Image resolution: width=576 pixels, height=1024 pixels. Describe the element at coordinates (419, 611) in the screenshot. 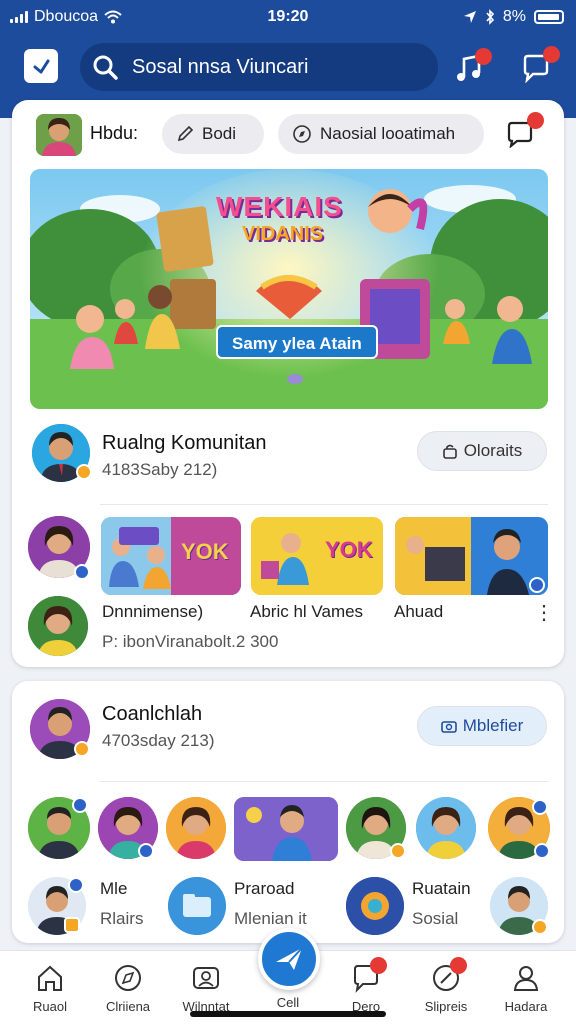

I see `thumb-caption-3: Ahuad` at that location.